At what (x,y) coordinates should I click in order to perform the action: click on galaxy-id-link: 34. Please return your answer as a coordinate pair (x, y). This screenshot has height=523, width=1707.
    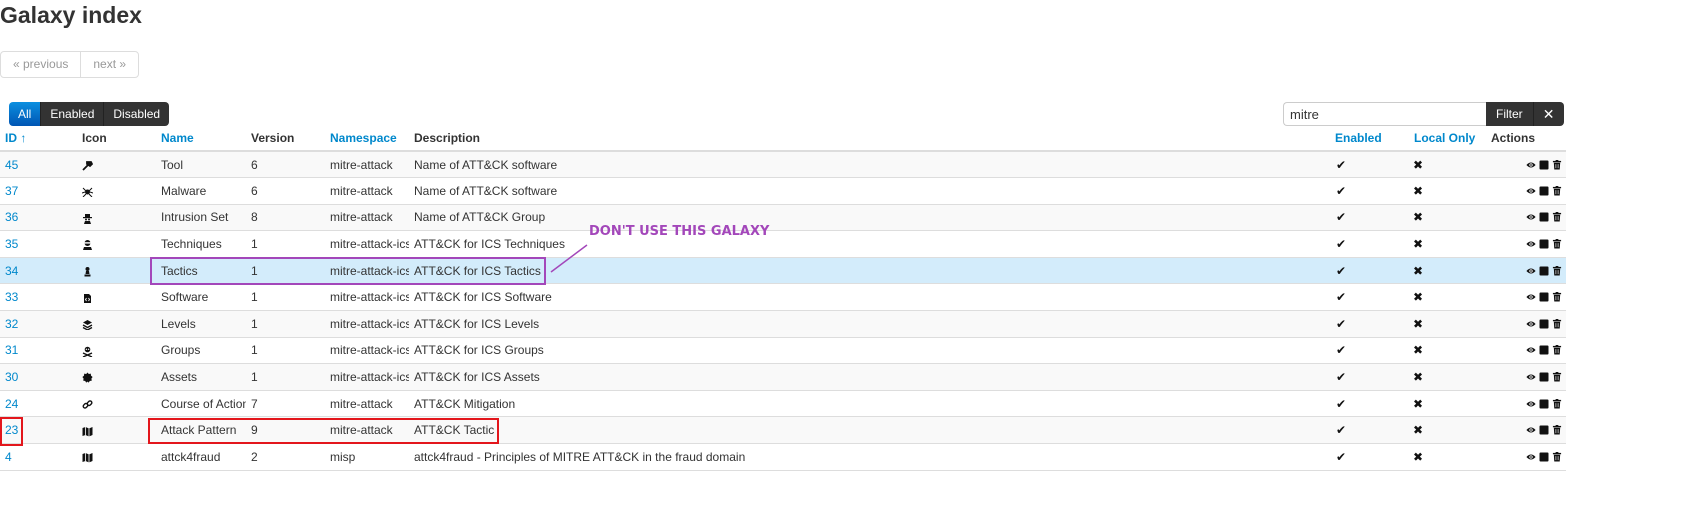
    Looking at the image, I should click on (38, 271).